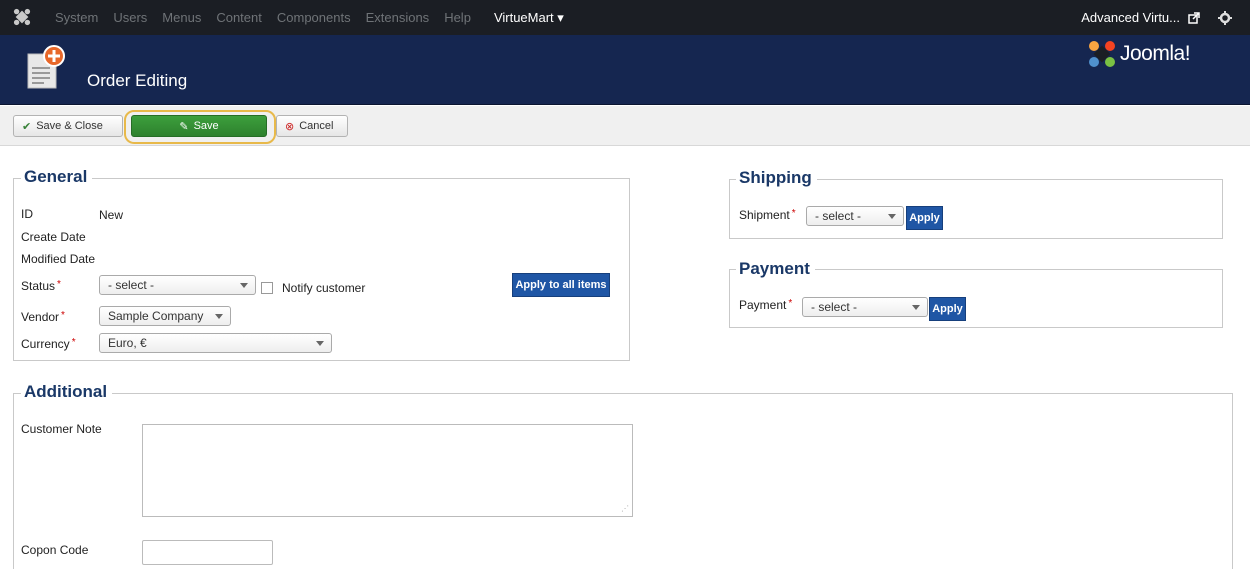 The height and width of the screenshot is (569, 1250). What do you see at coordinates (57, 177) in the screenshot?
I see `general-legend: General` at bounding box center [57, 177].